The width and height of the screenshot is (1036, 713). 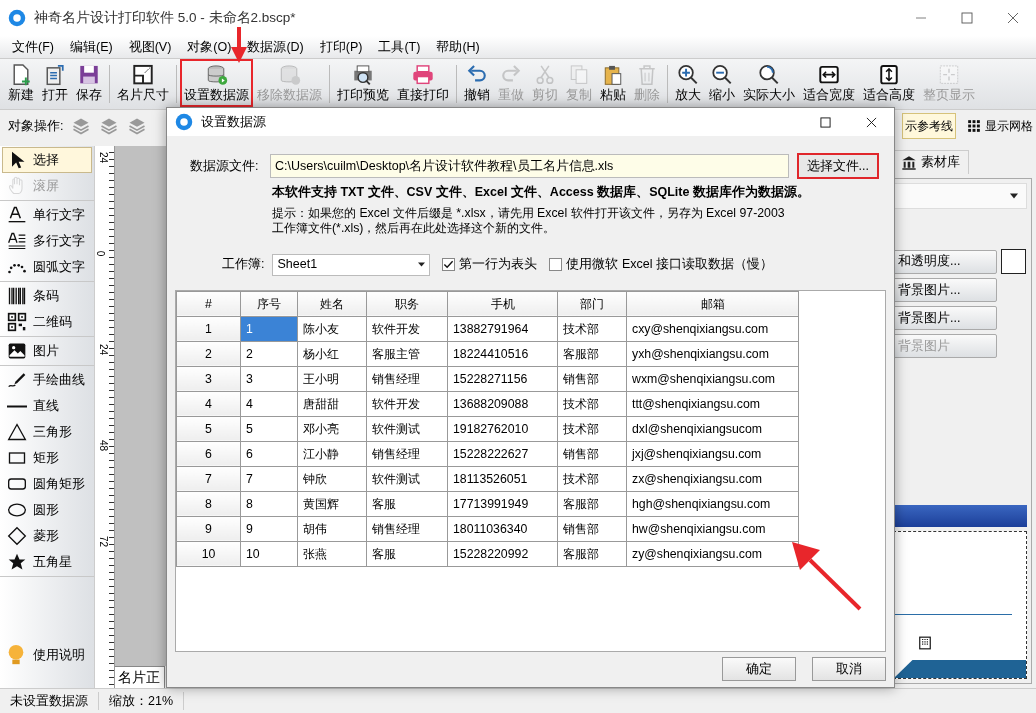 I want to click on toolbar-button: 直接打印, so click(x=423, y=83).